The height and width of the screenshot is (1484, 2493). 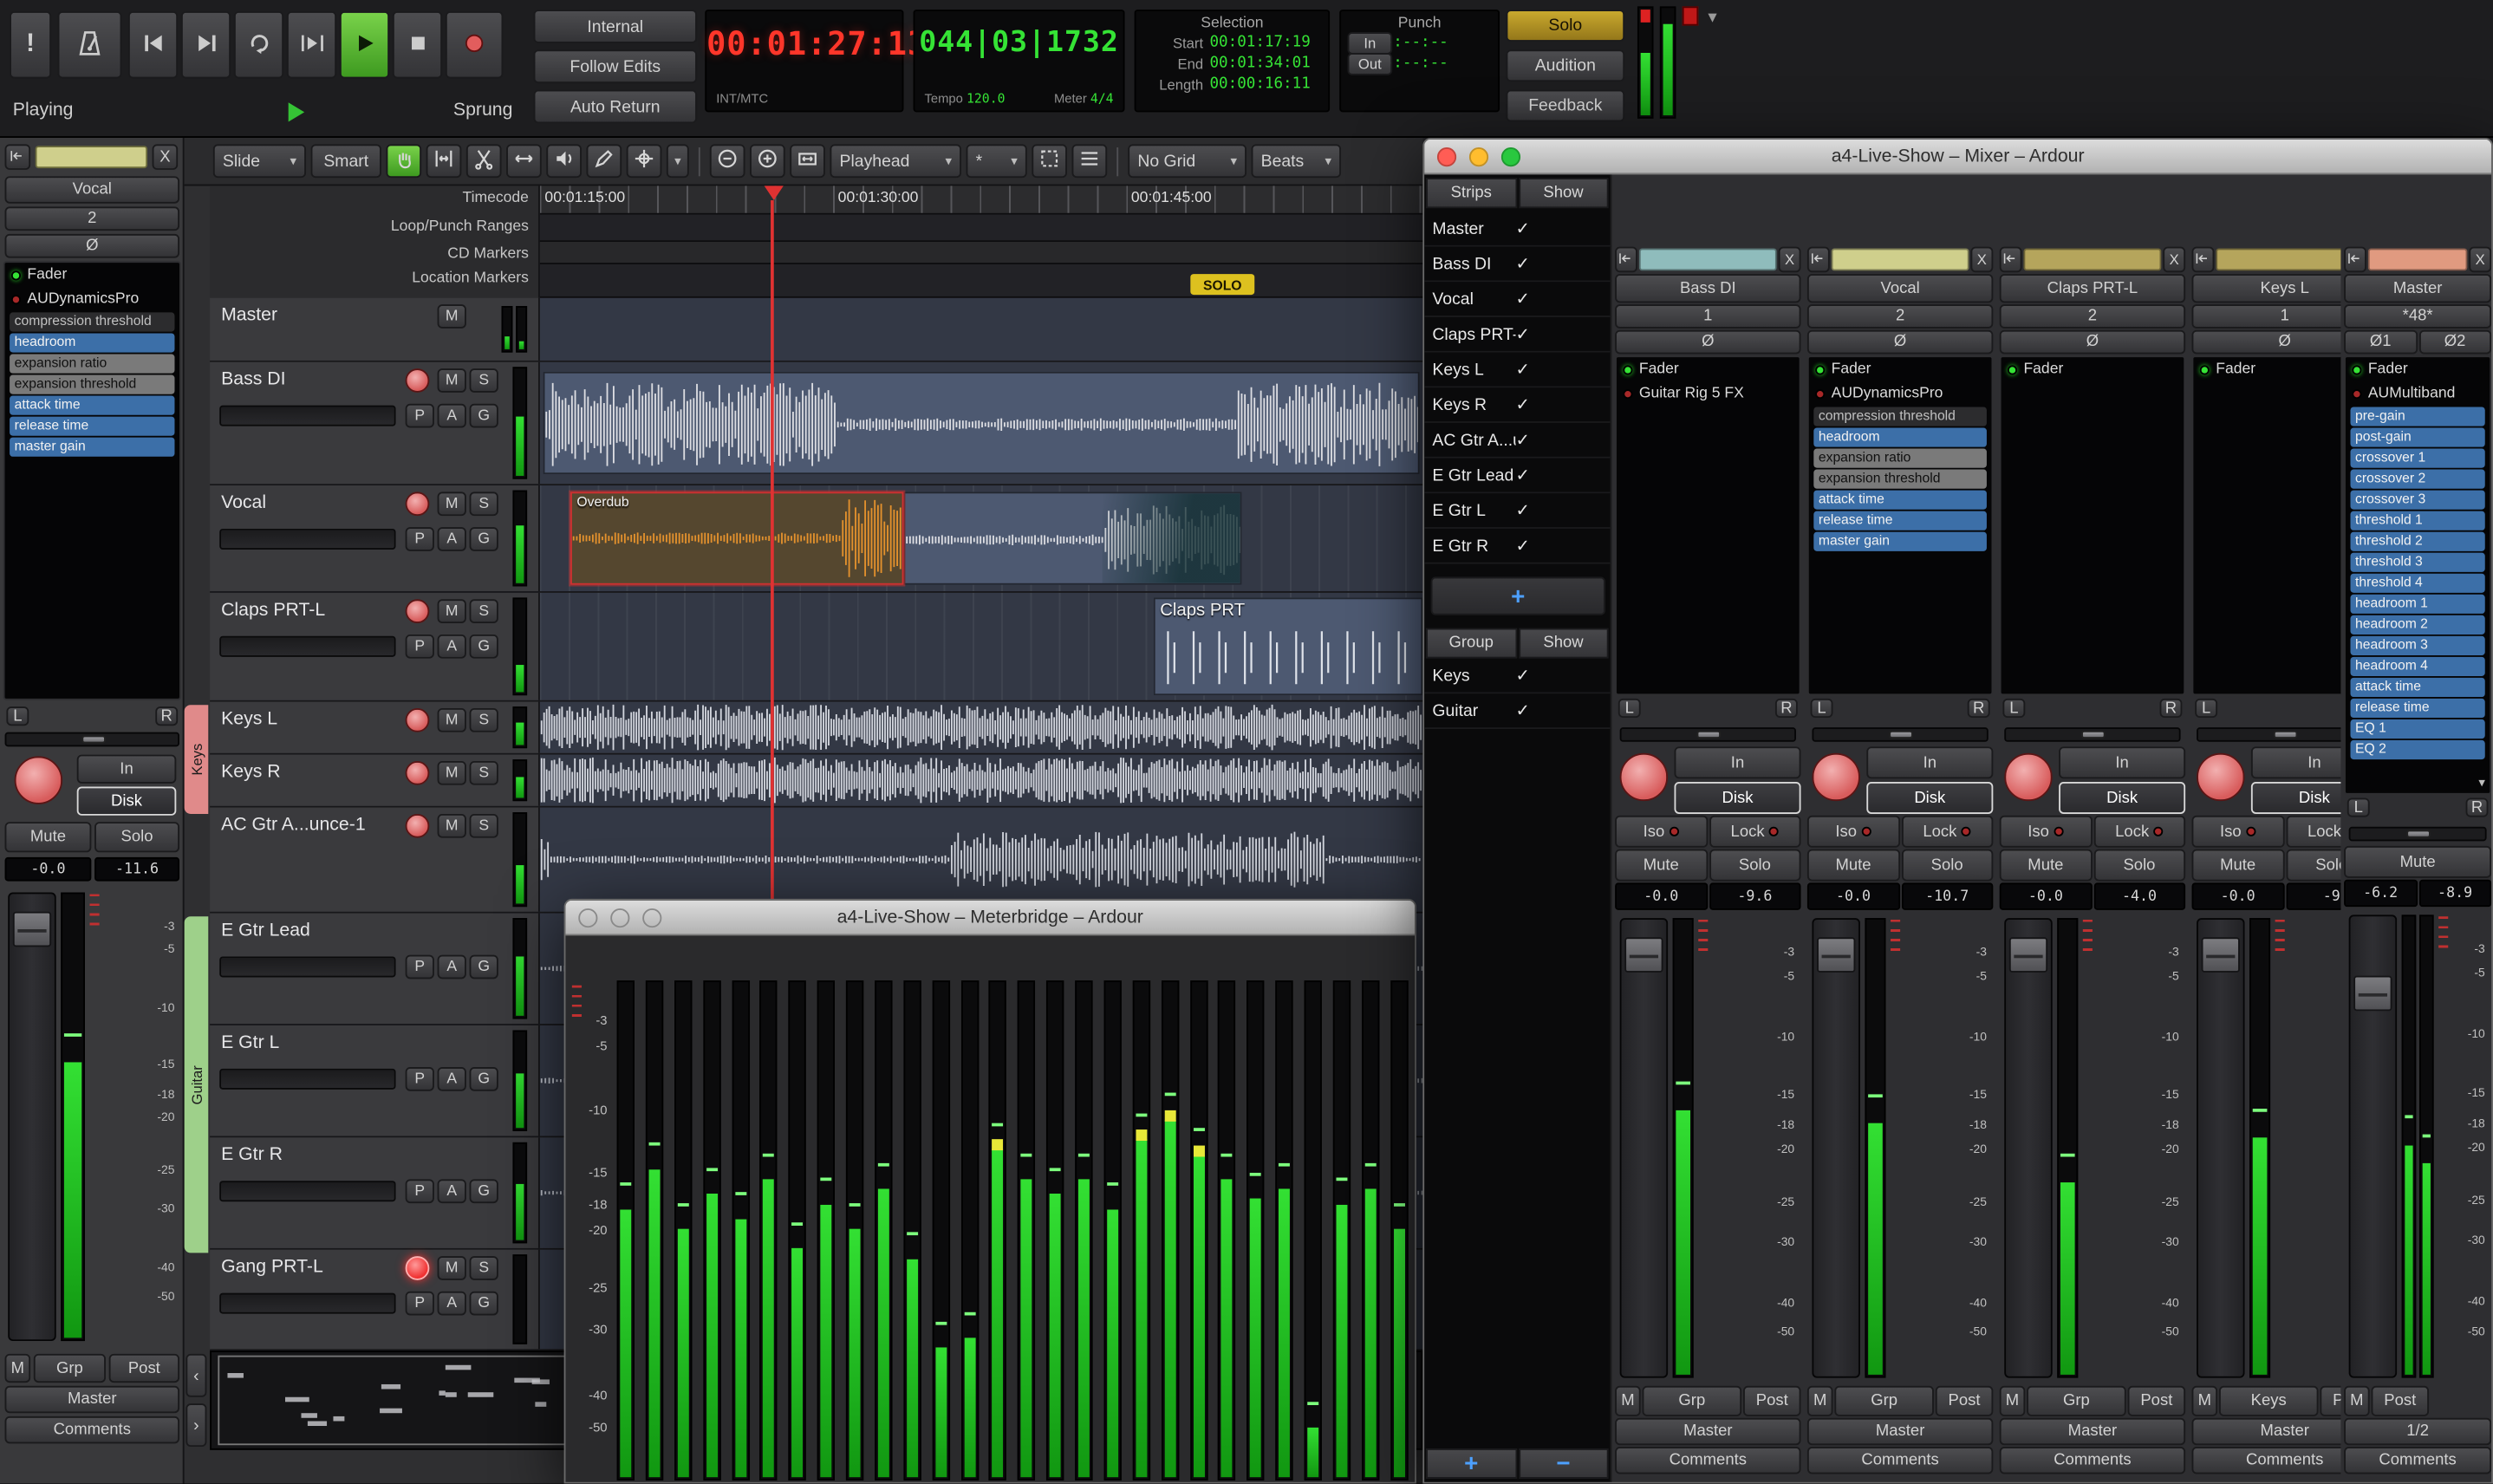 What do you see at coordinates (444, 161) in the screenshot?
I see `mouse-mode-range-button` at bounding box center [444, 161].